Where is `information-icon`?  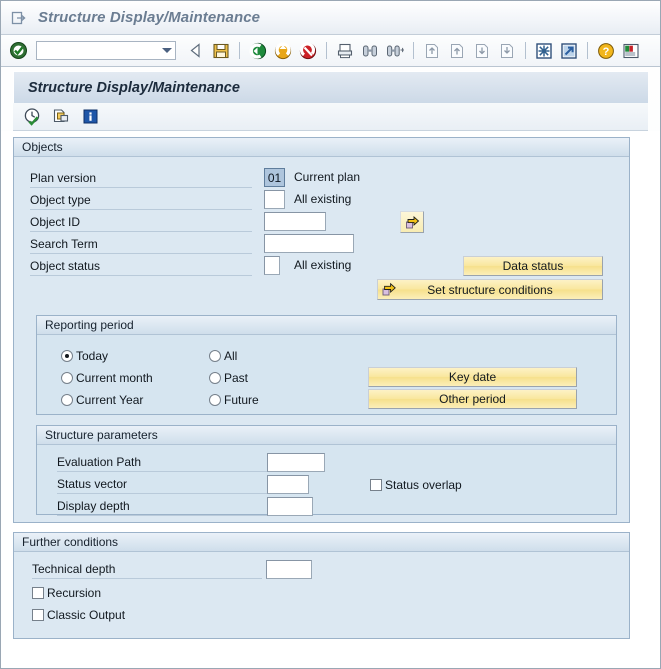
information-icon is located at coordinates (90, 117).